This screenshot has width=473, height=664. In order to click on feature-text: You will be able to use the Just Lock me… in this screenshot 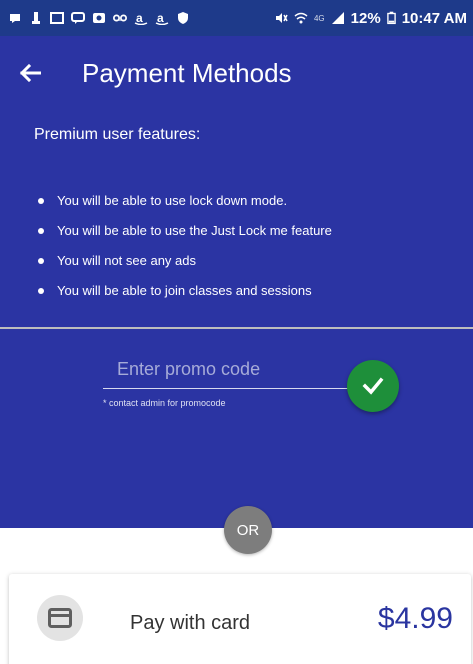, I will do `click(194, 230)`.